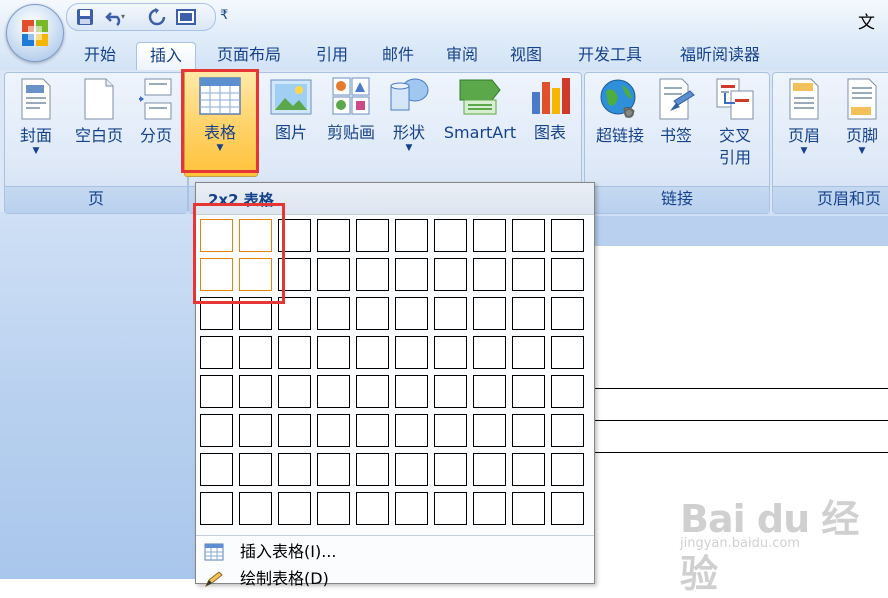 This screenshot has height=598, width=888. Describe the element at coordinates (186, 17) in the screenshot. I see `print-preview-icon` at that location.